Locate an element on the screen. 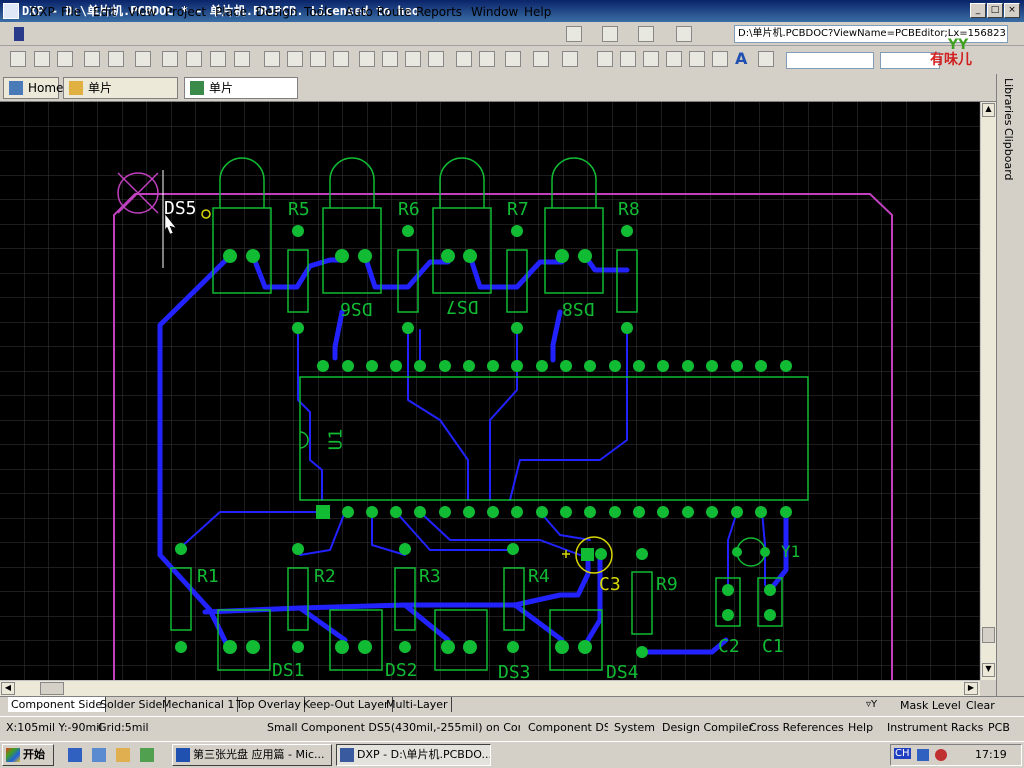 Image resolution: width=1024 pixels, height=768 pixels. explorer-icon is located at coordinates (123, 755).